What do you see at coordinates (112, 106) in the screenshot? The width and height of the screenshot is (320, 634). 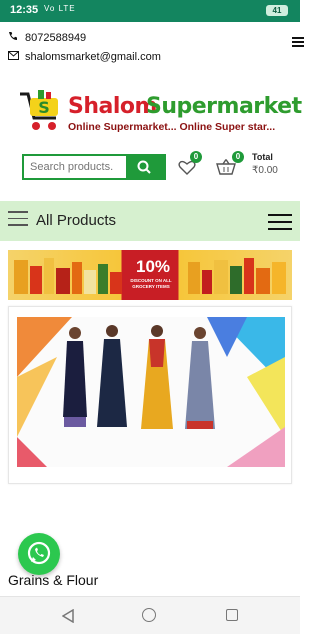 I see `brand-name-part1: Shalom` at bounding box center [112, 106].